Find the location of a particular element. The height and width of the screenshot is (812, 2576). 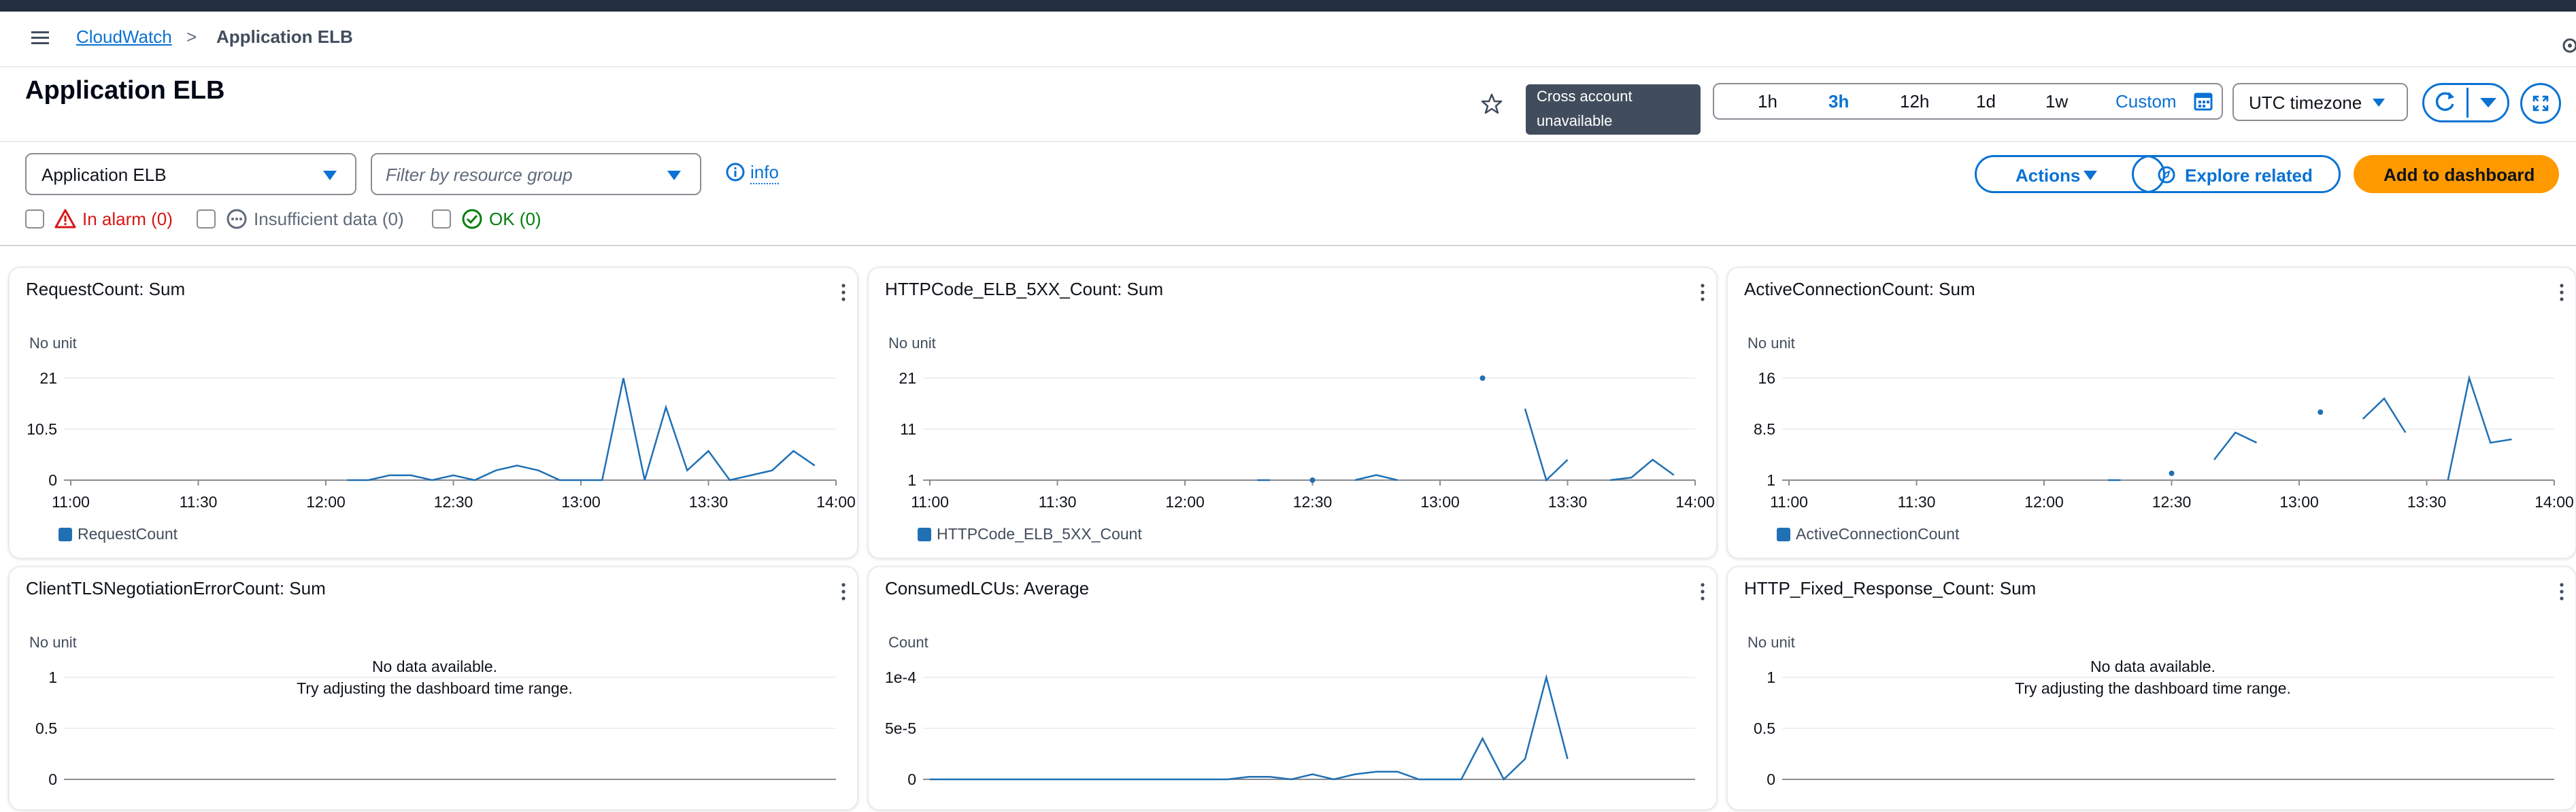

content-divider is located at coordinates (1288, 245).